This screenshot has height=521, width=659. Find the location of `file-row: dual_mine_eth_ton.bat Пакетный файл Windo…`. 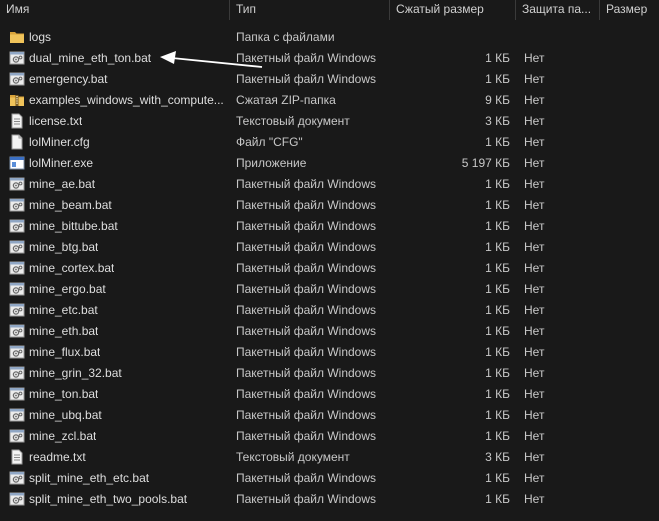

file-row: dual_mine_eth_ton.bat Пакетный файл Windo… is located at coordinates (329, 57).